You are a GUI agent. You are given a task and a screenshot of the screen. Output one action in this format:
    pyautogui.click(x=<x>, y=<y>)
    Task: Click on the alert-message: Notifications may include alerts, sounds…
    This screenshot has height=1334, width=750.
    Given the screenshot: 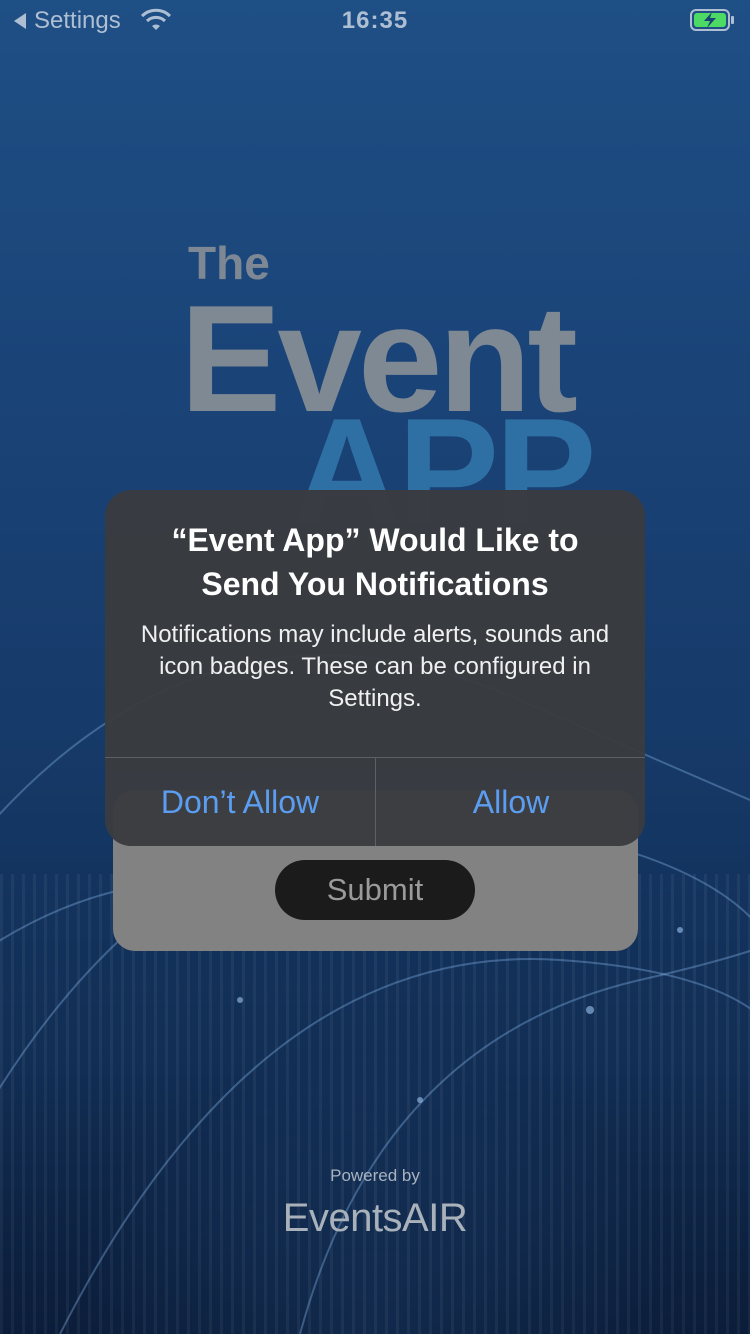 What is the action you would take?
    pyautogui.click(x=375, y=666)
    